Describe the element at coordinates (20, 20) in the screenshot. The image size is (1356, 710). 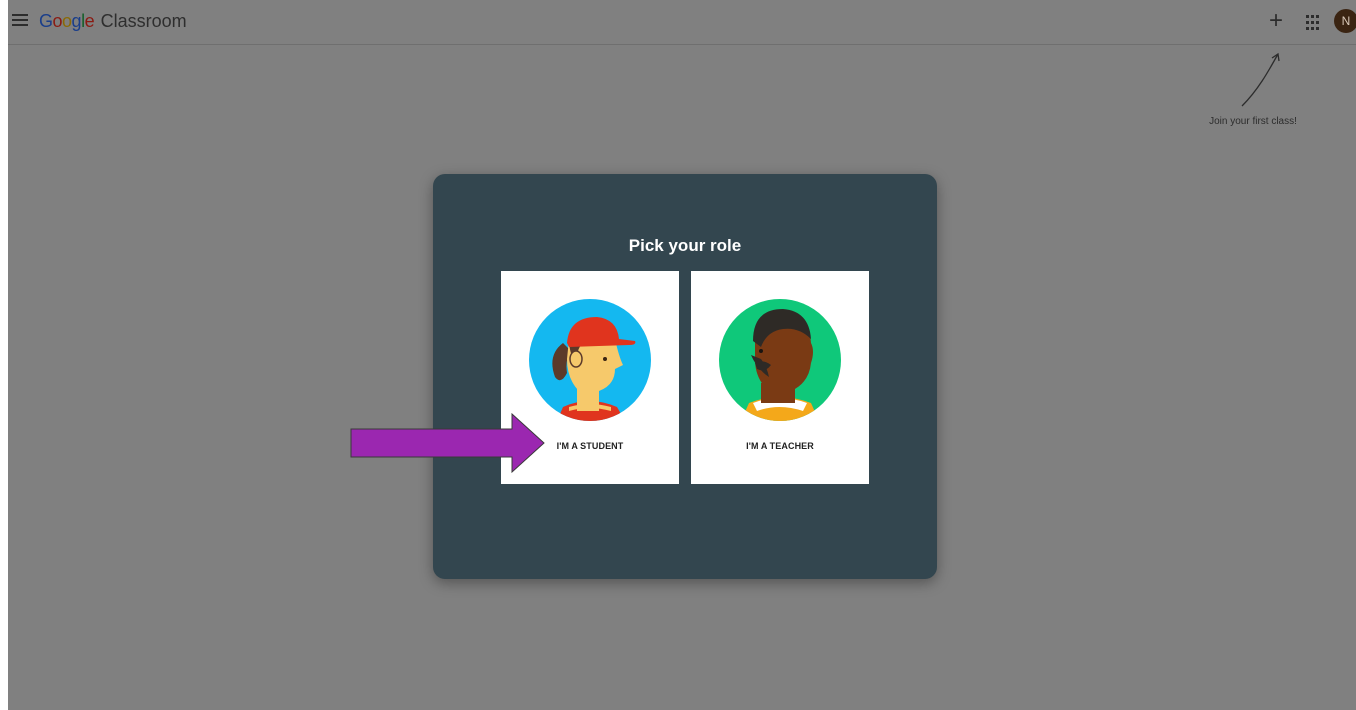
I see `menu-icon` at that location.